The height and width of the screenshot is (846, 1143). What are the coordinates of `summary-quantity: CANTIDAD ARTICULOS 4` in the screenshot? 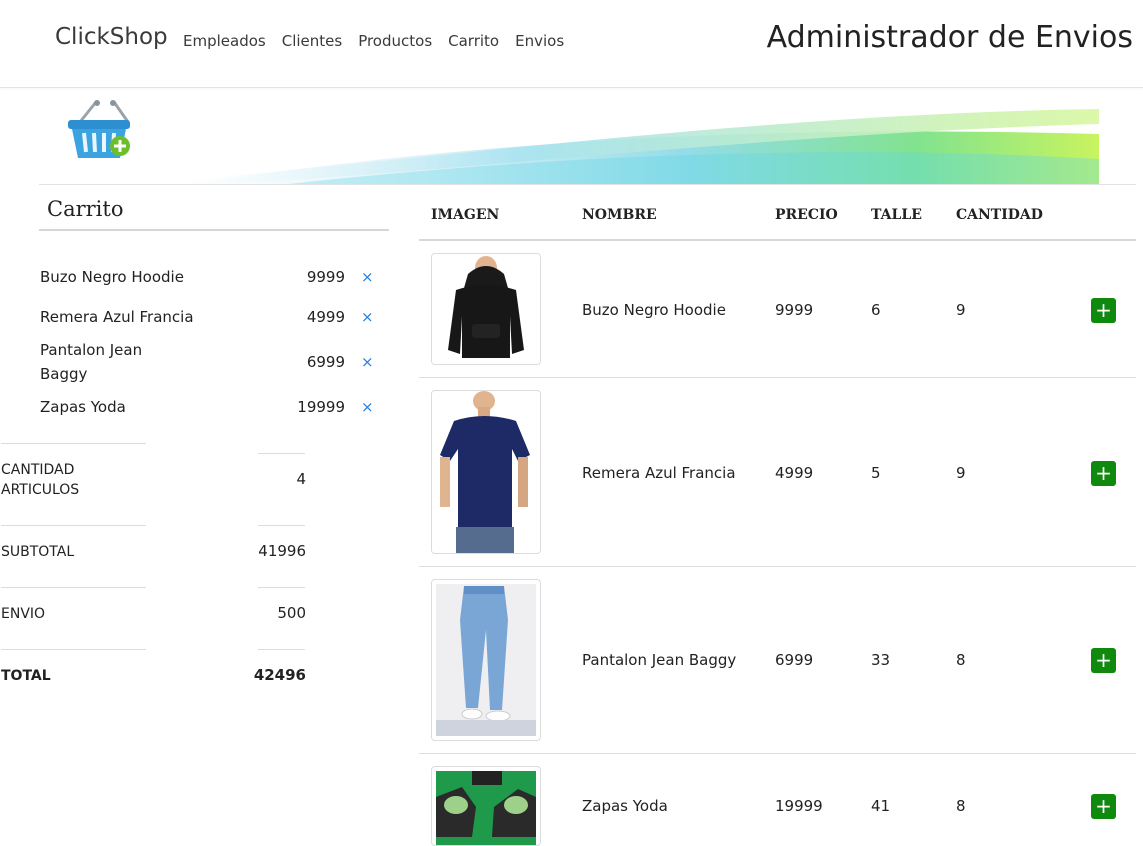 It's located at (153, 481).